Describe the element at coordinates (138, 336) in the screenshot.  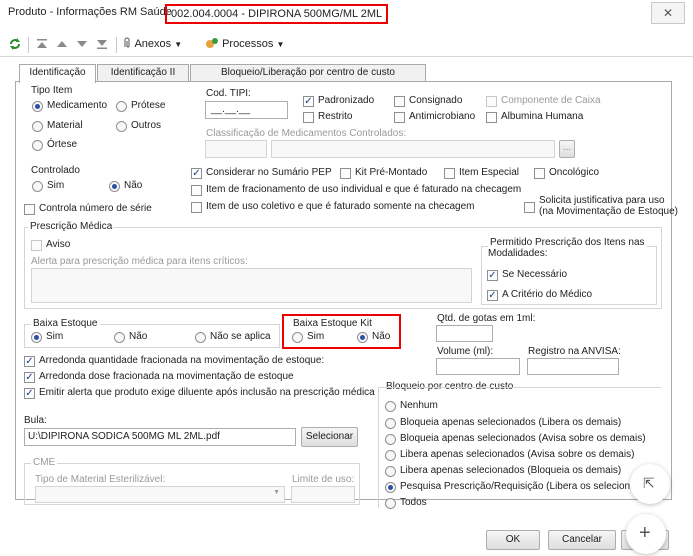
I see `baixa-nao-label: Não` at that location.